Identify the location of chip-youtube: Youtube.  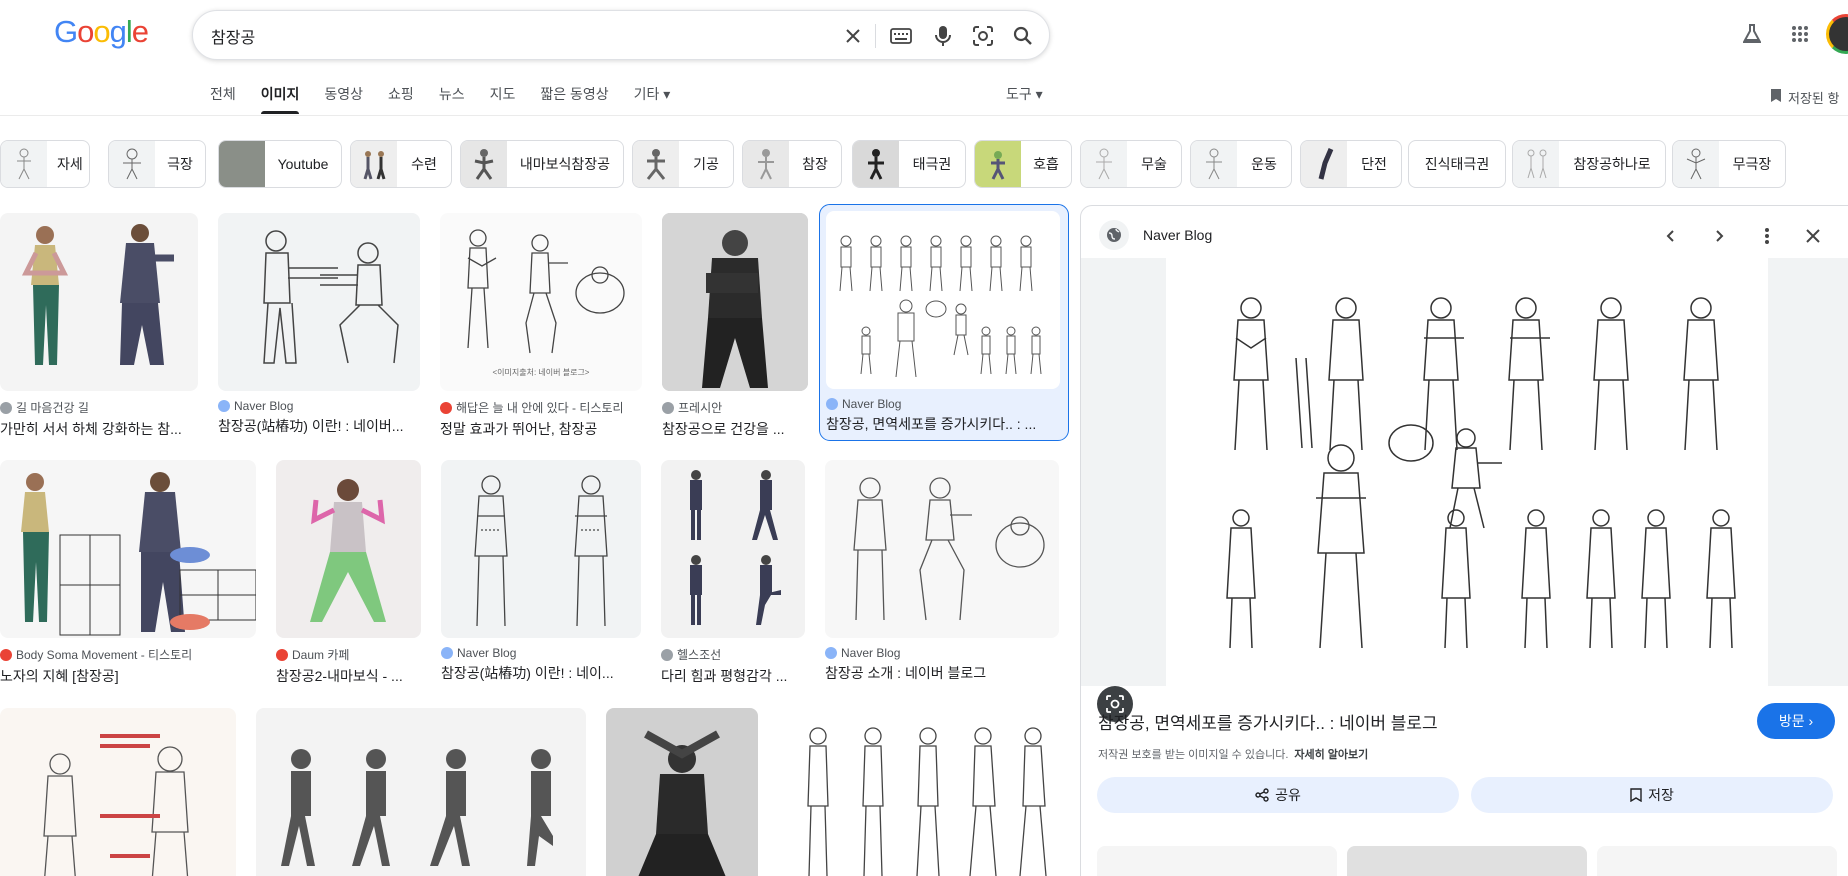
(280, 164).